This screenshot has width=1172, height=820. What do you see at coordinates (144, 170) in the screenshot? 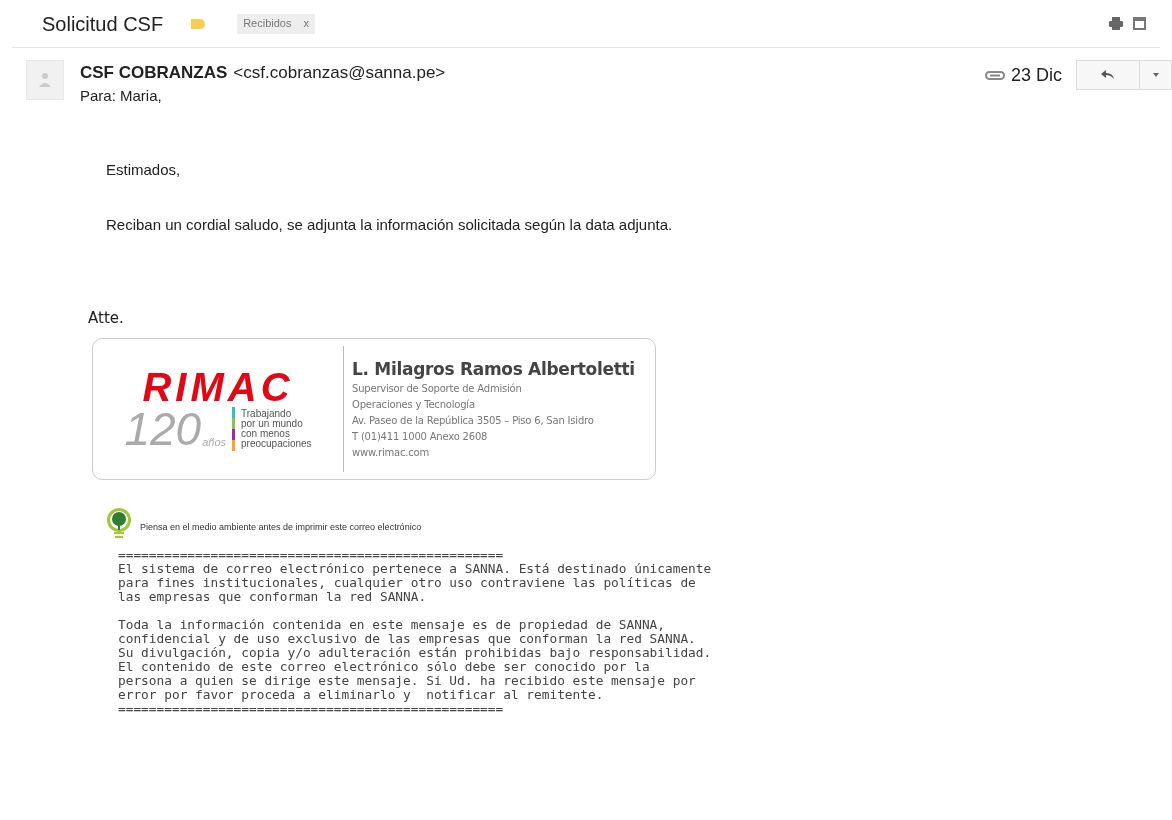
I see `body-paragraph: Estimados,` at bounding box center [144, 170].